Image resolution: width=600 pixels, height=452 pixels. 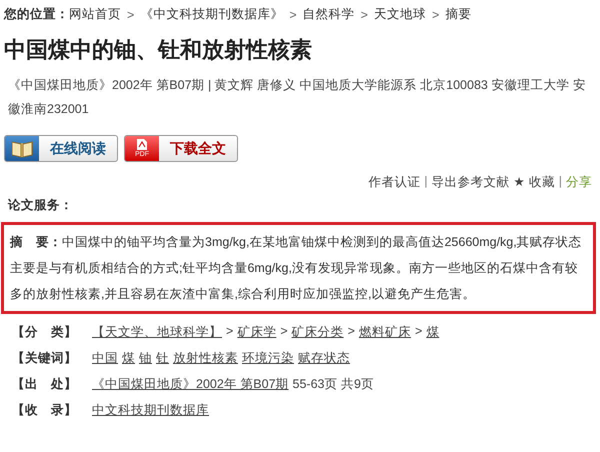 I want to click on info-link: 铀, so click(x=145, y=358).